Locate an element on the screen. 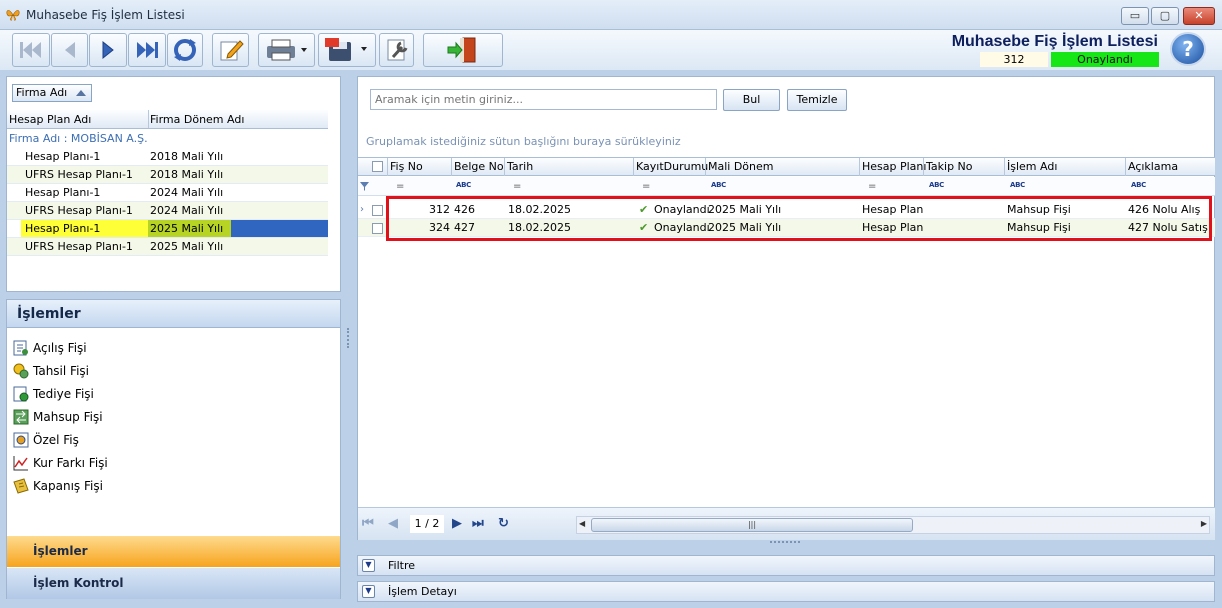 The image size is (1222, 608). next-record-button is located at coordinates (108, 50).